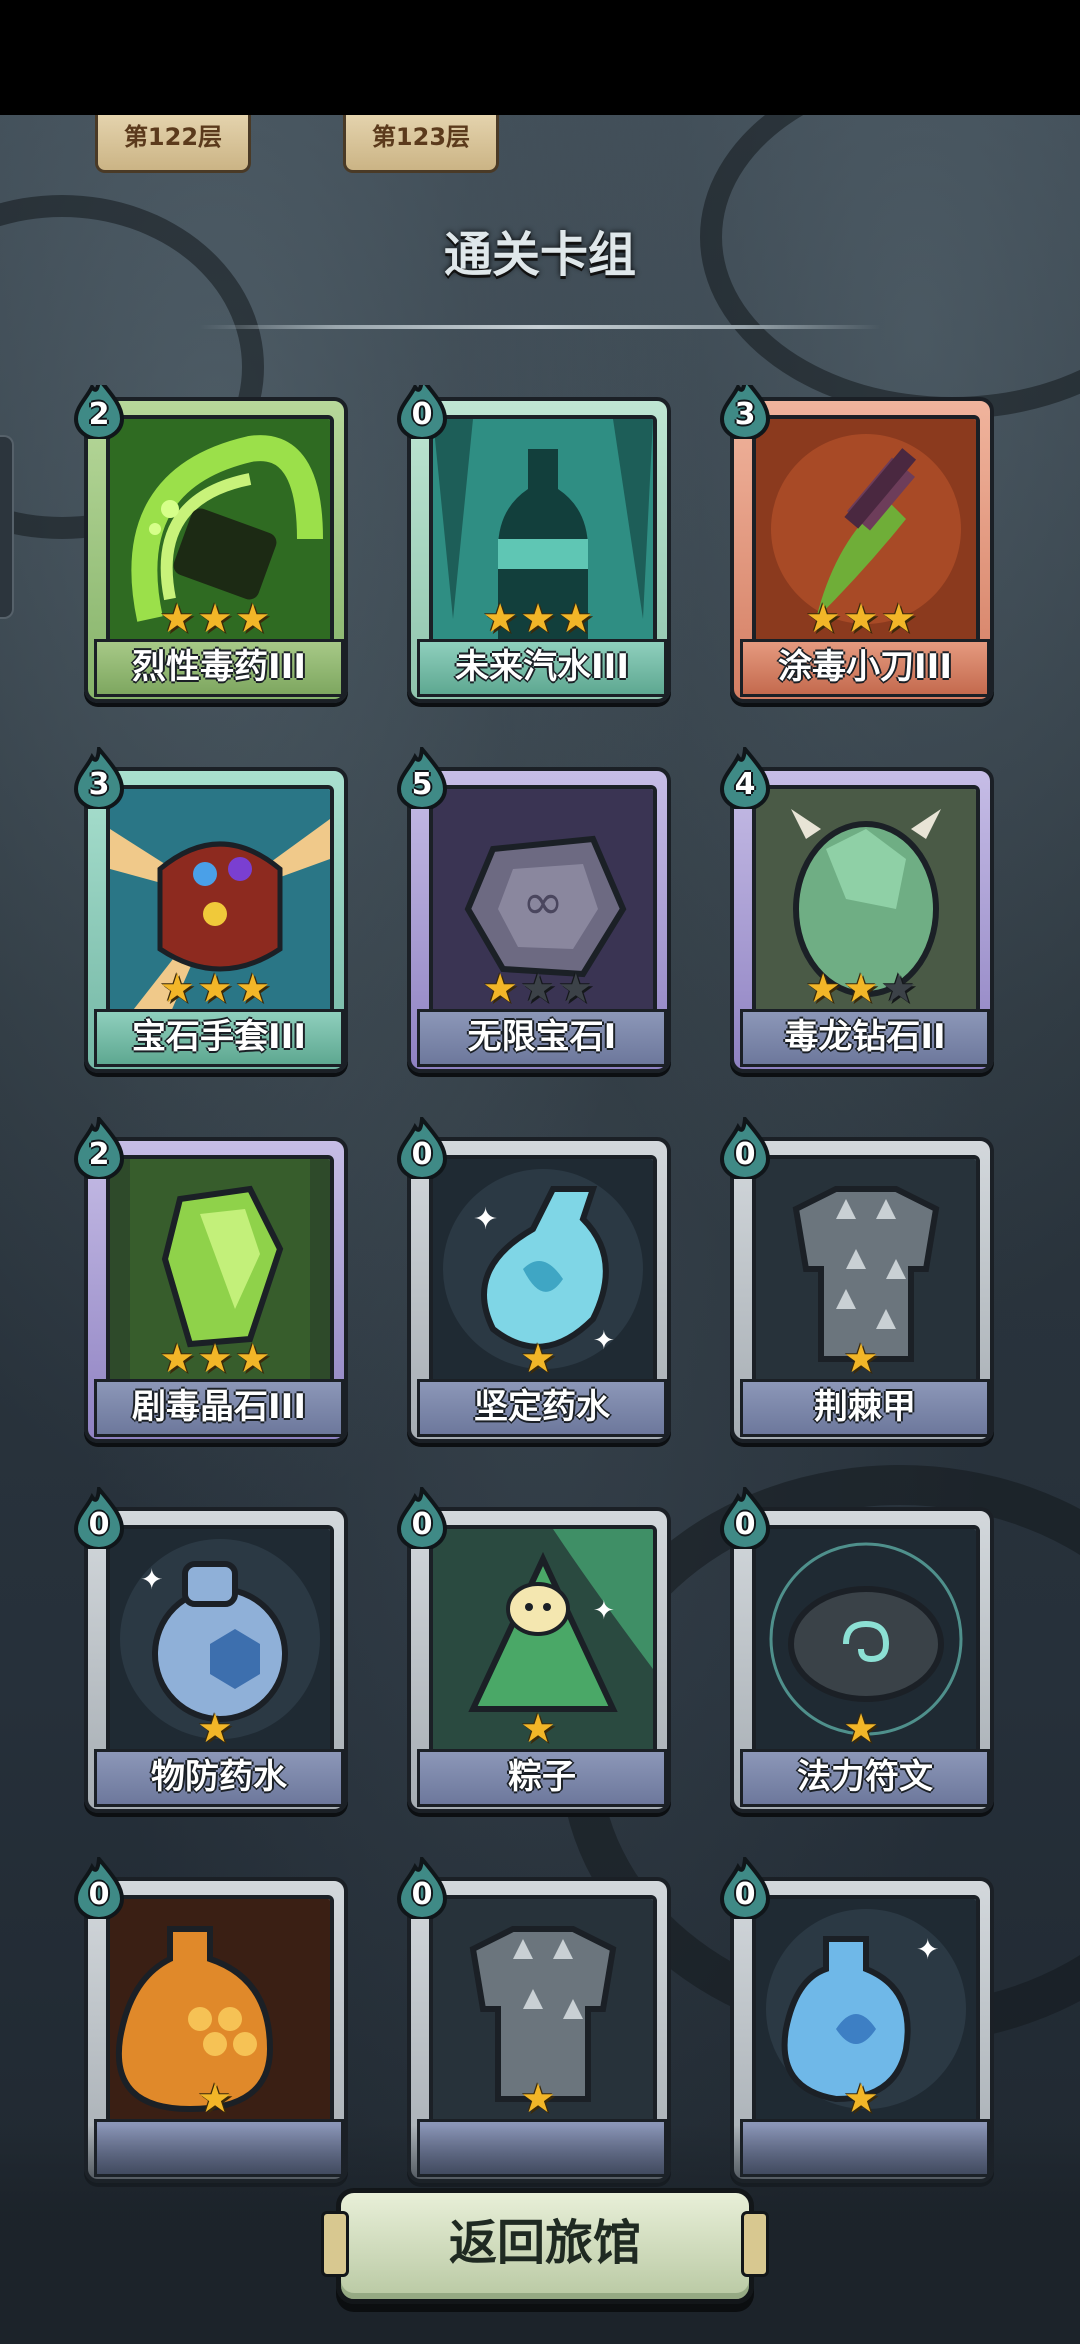 This screenshot has height=2344, width=1080. What do you see at coordinates (540, 57) in the screenshot?
I see `status-bar` at bounding box center [540, 57].